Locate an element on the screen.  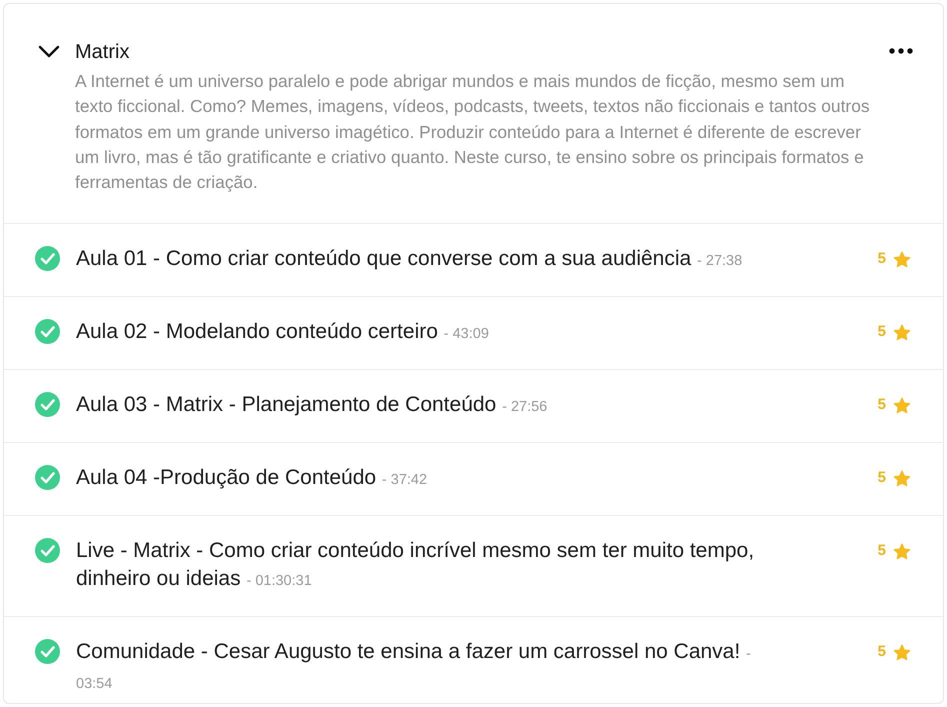
lesson-title: Aula 02 - Modelando conteúdo certeiro - 43:09 is located at coordinates (416, 333).